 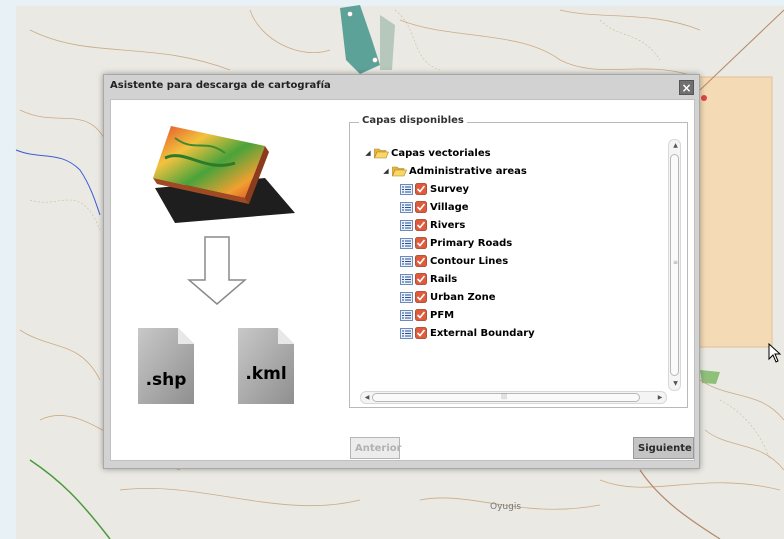 I want to click on layer-item: Rivers, so click(x=432, y=225).